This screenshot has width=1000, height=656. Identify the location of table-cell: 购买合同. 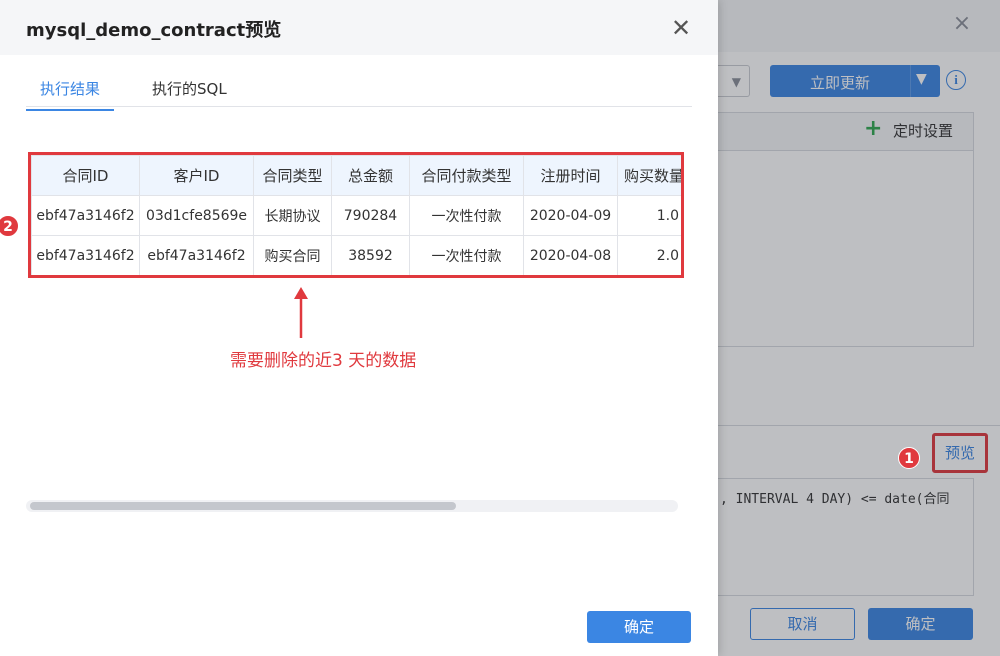
(292, 255).